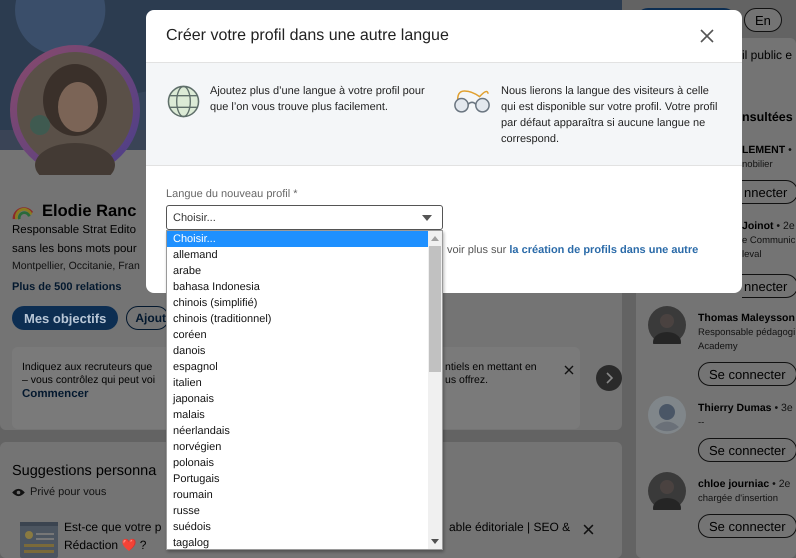 The width and height of the screenshot is (796, 558). Describe the element at coordinates (297, 303) in the screenshot. I see `language-option: chinois (simplifié)` at that location.